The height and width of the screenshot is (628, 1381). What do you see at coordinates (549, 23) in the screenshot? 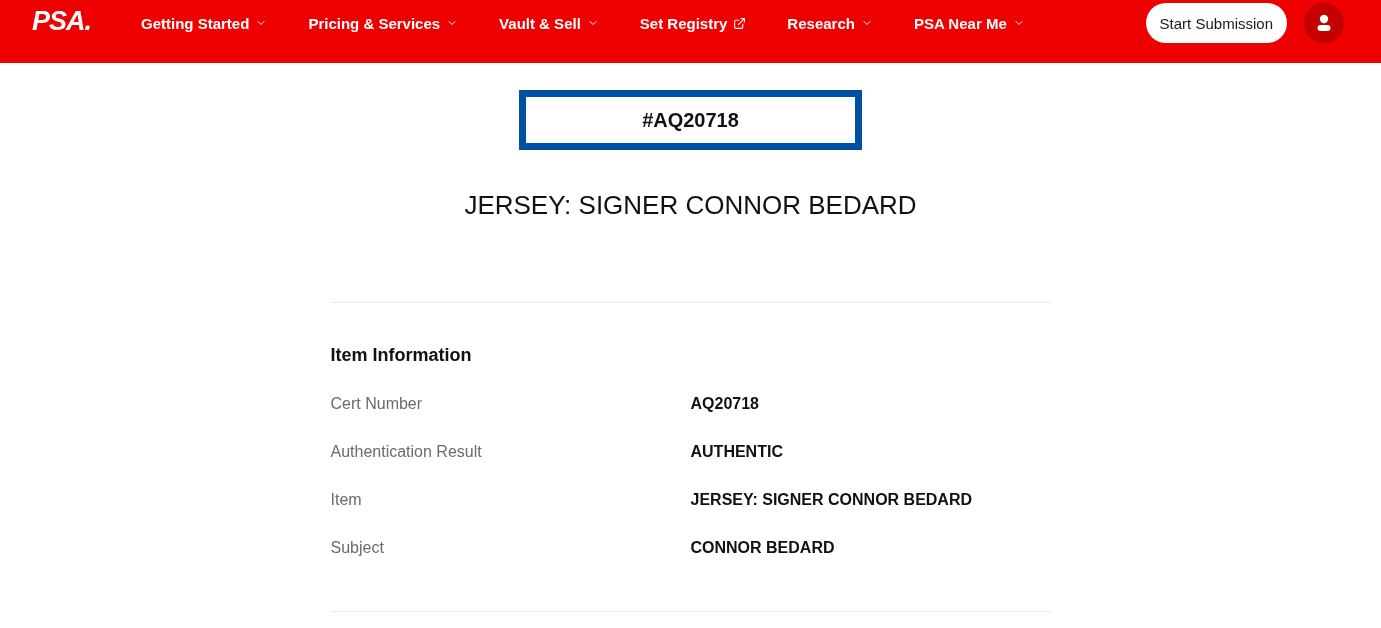
I see `nav-link: Vault & Sell` at bounding box center [549, 23].